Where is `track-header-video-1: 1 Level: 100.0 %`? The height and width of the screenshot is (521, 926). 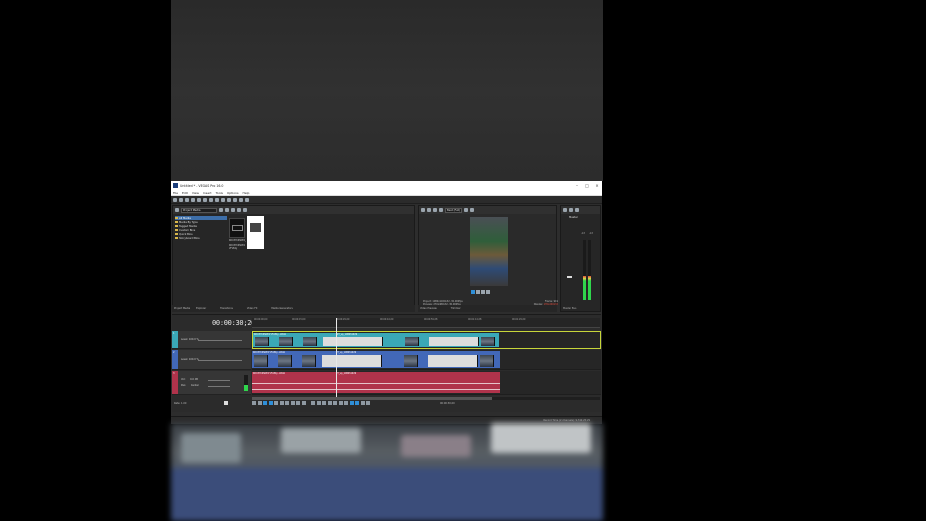 track-header-video-1: 1 Level: 100.0 % is located at coordinates (211, 340).